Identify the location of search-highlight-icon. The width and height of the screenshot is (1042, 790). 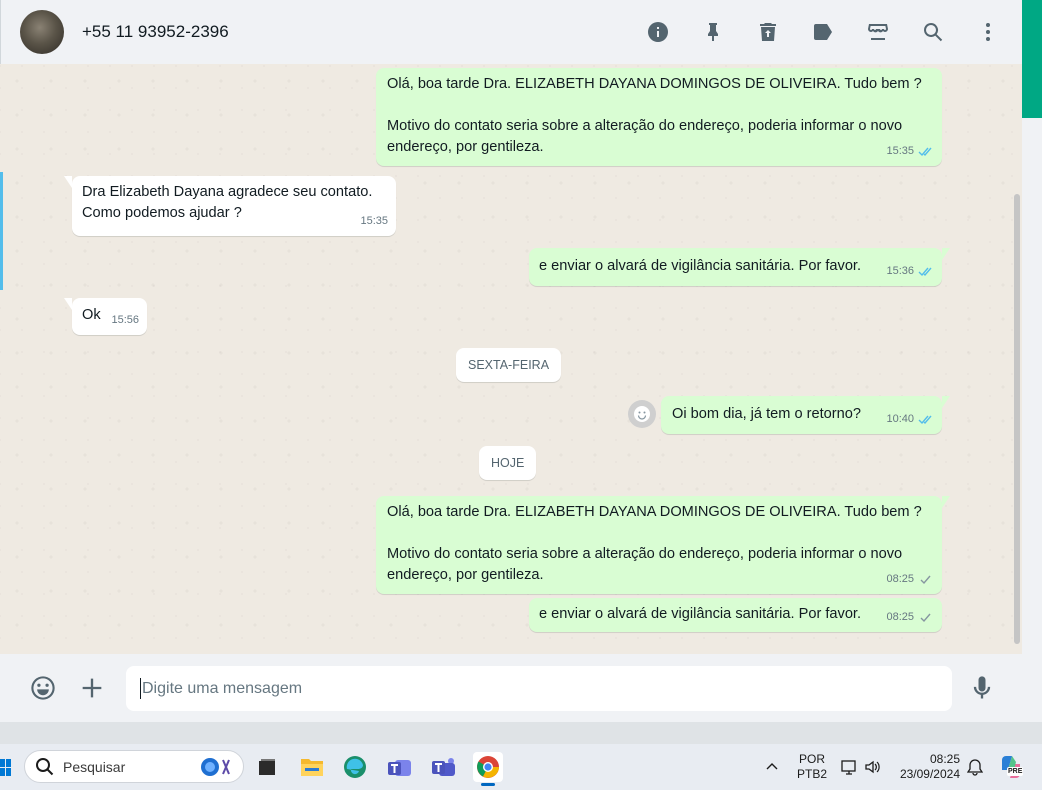
(215, 767).